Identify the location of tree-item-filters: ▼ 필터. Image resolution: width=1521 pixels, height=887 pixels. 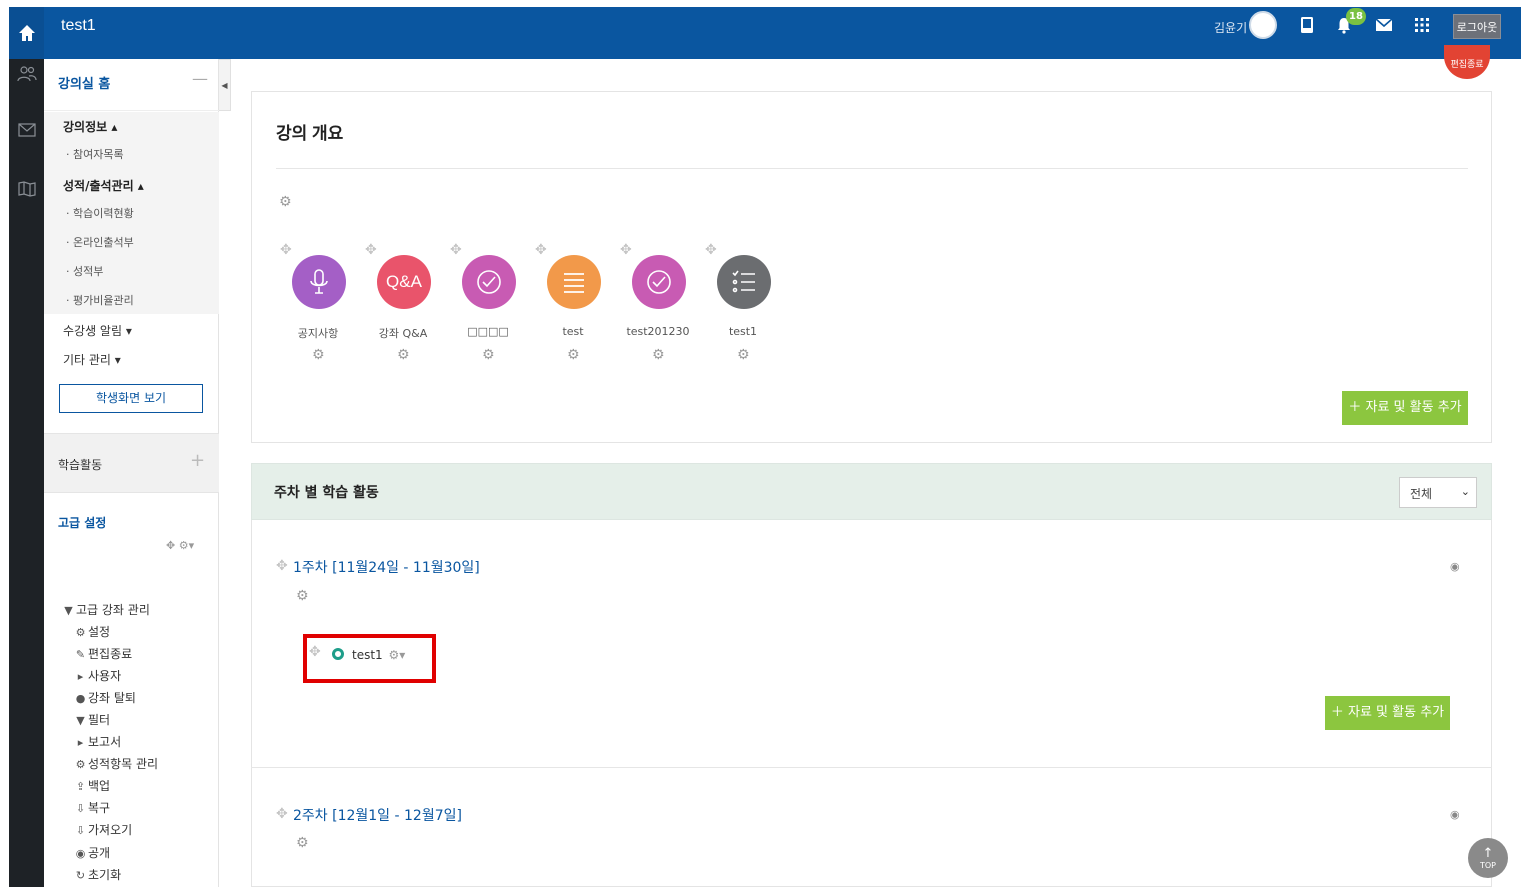
(91, 719).